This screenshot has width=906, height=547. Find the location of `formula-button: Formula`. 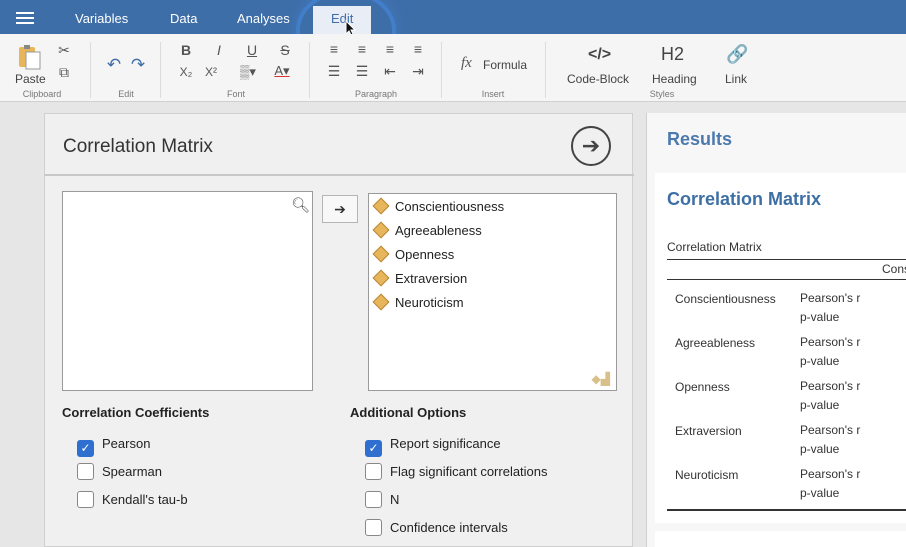

formula-button: Formula is located at coordinates (505, 65).